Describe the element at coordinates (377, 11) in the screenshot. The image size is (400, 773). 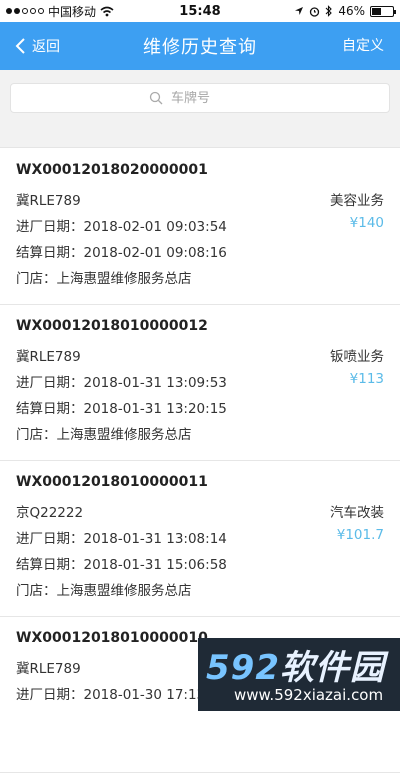
I see `battery-level` at that location.